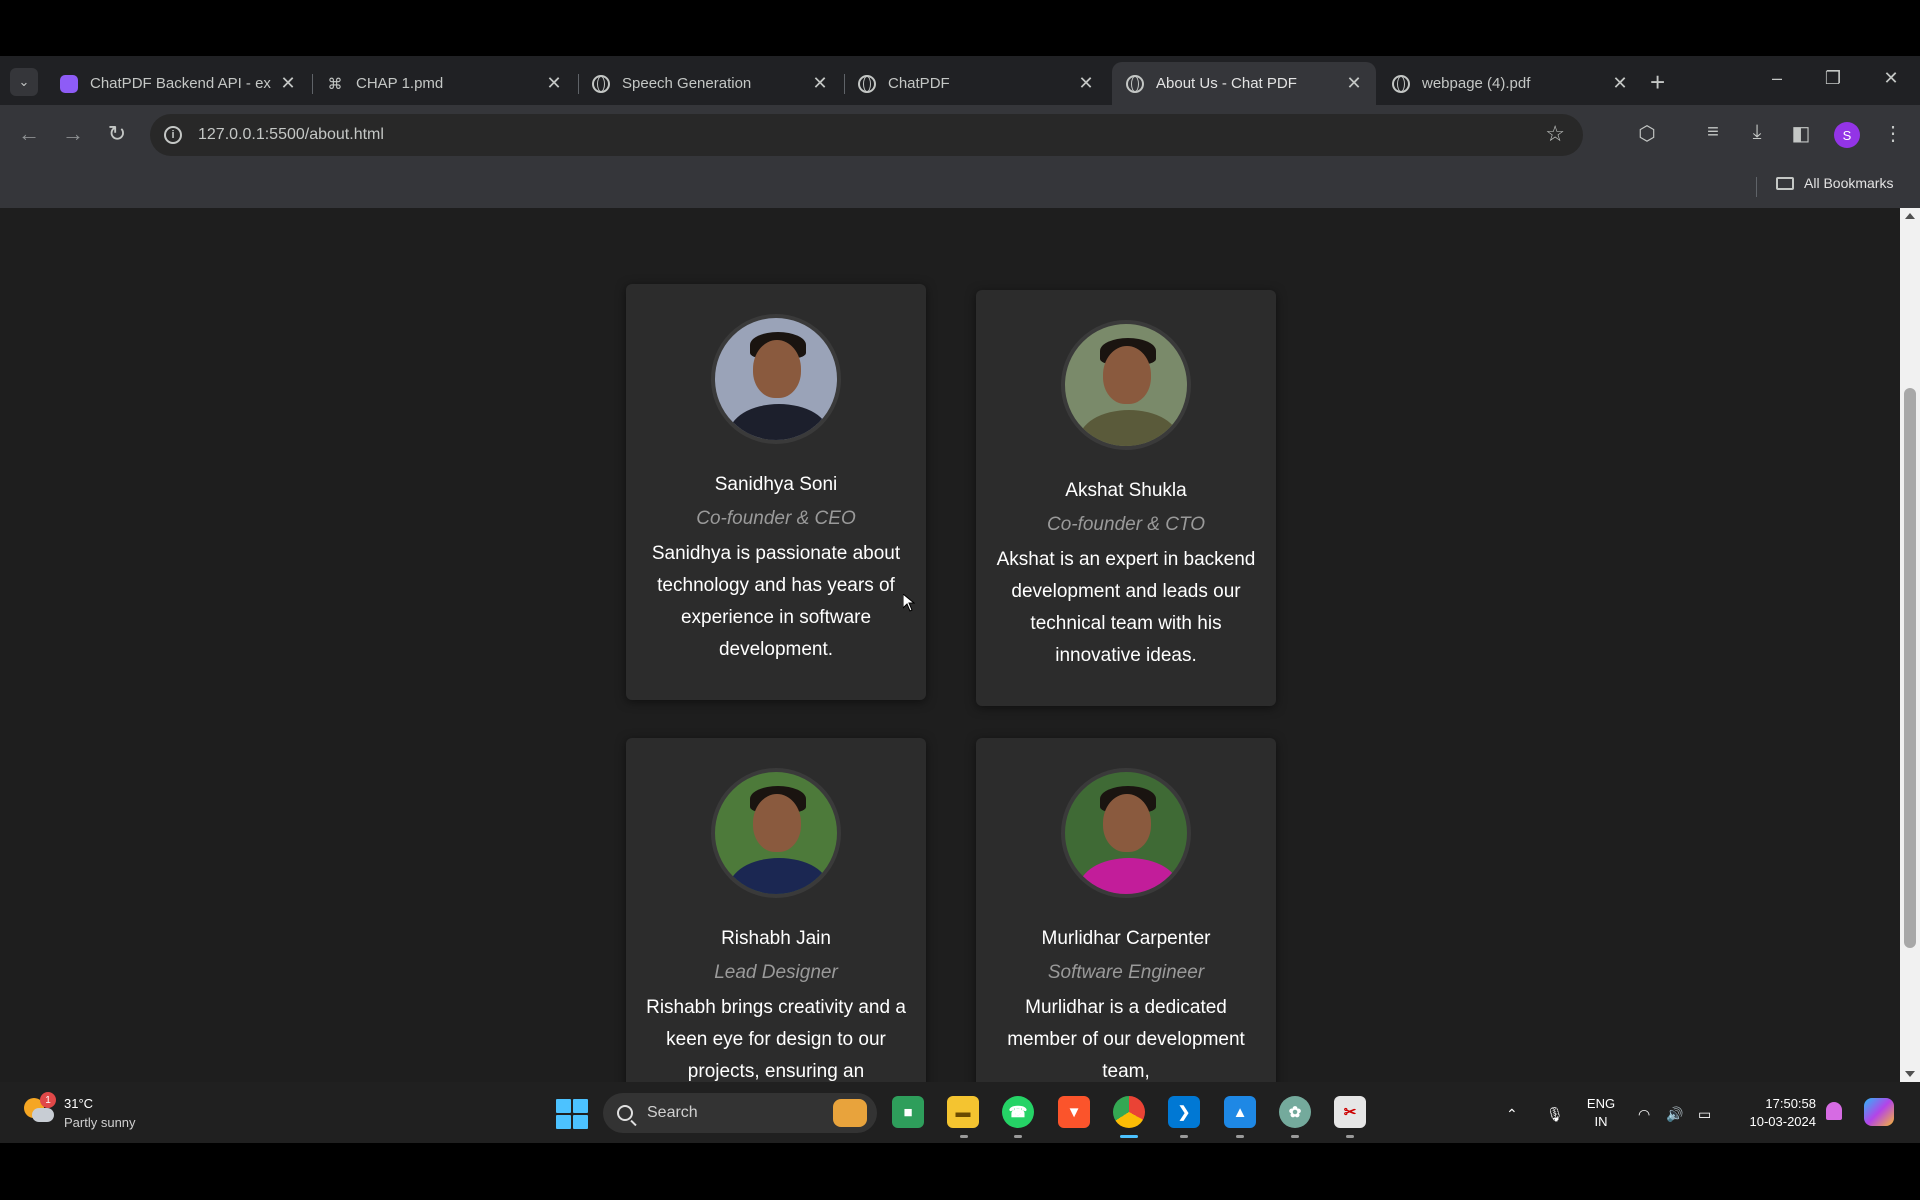 The image size is (1920, 1200). I want to click on whatsapp-icon: ☎, so click(1018, 1112).